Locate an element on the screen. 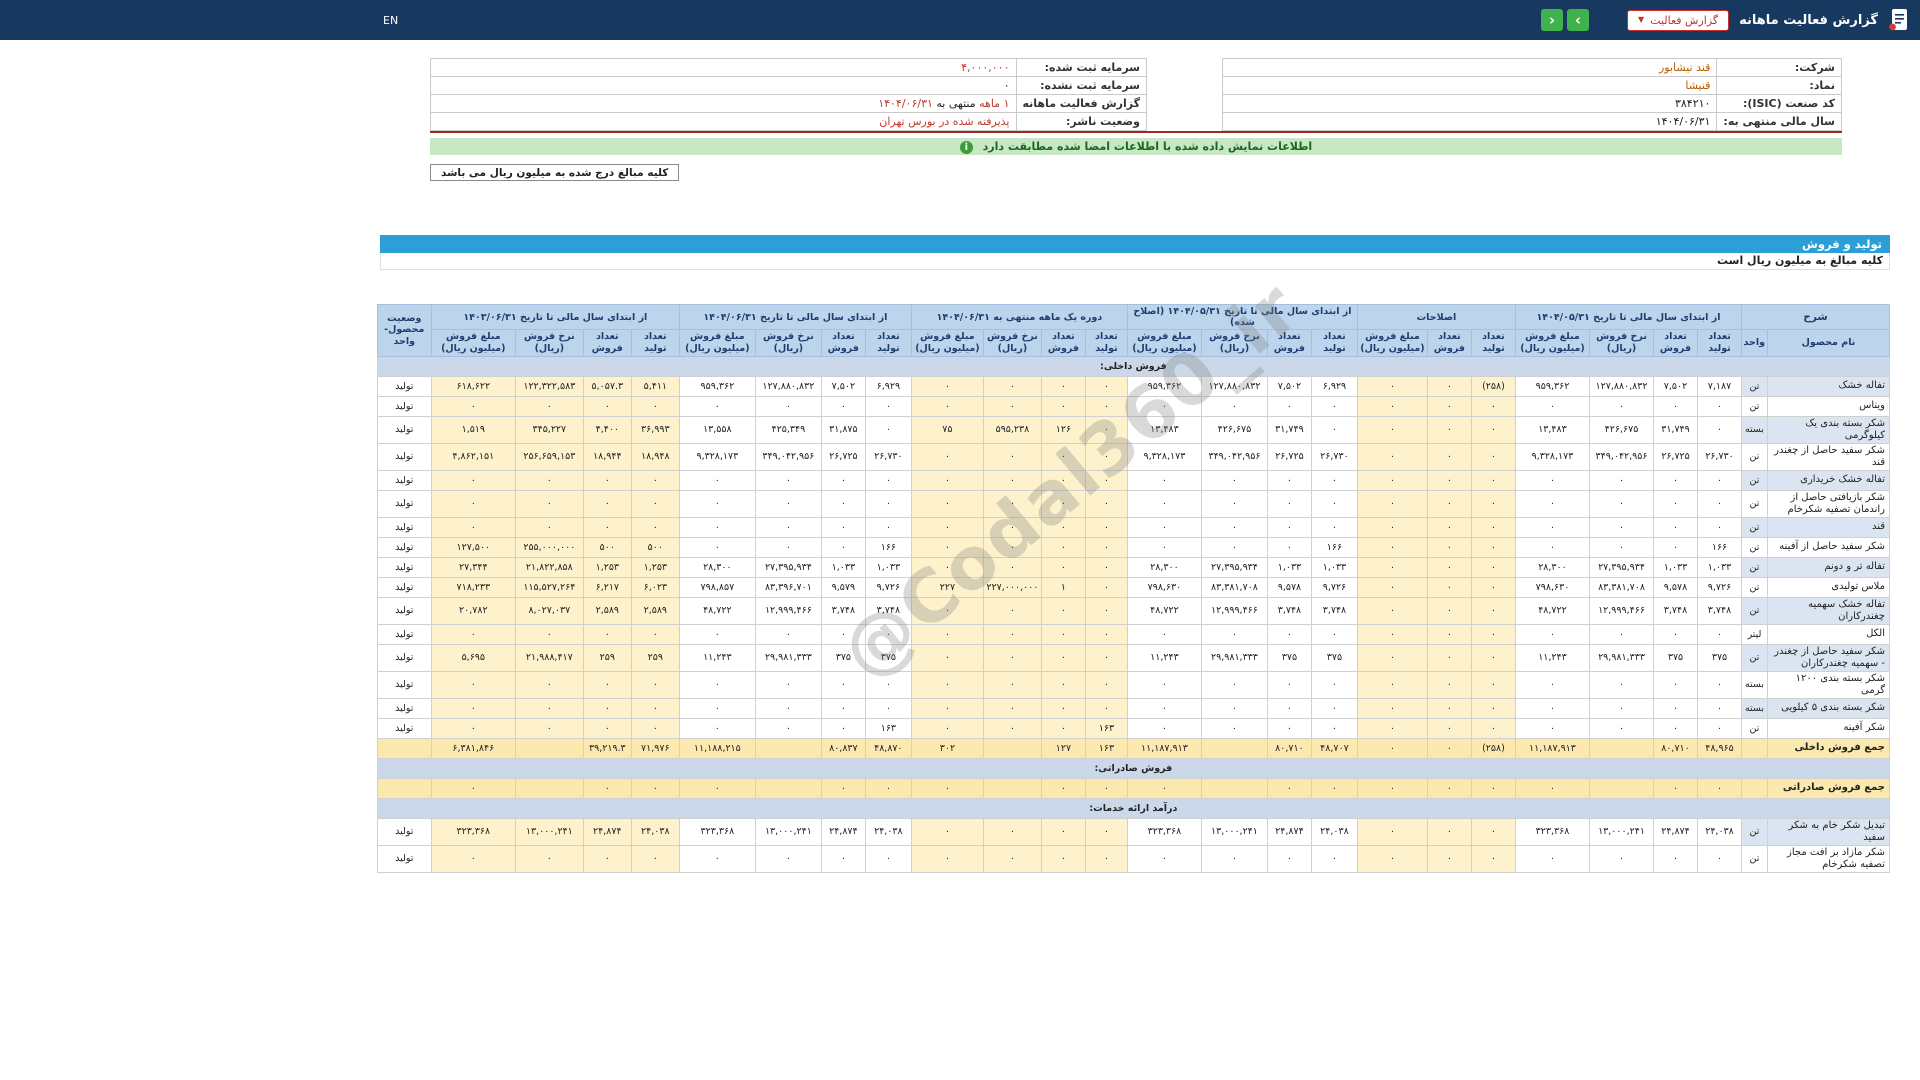 This screenshot has height=1080, width=1920. product-name-cell: الکل is located at coordinates (1828, 634).